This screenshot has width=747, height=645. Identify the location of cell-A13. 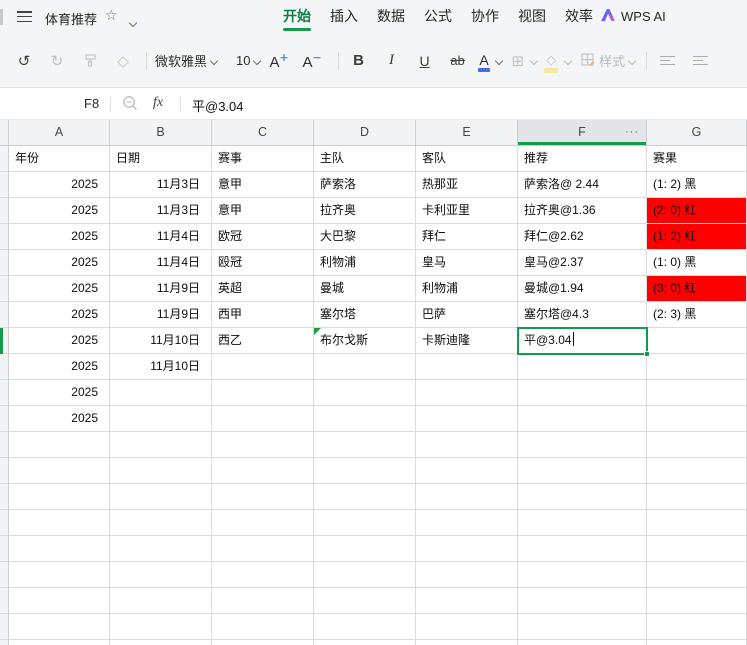
(59, 471).